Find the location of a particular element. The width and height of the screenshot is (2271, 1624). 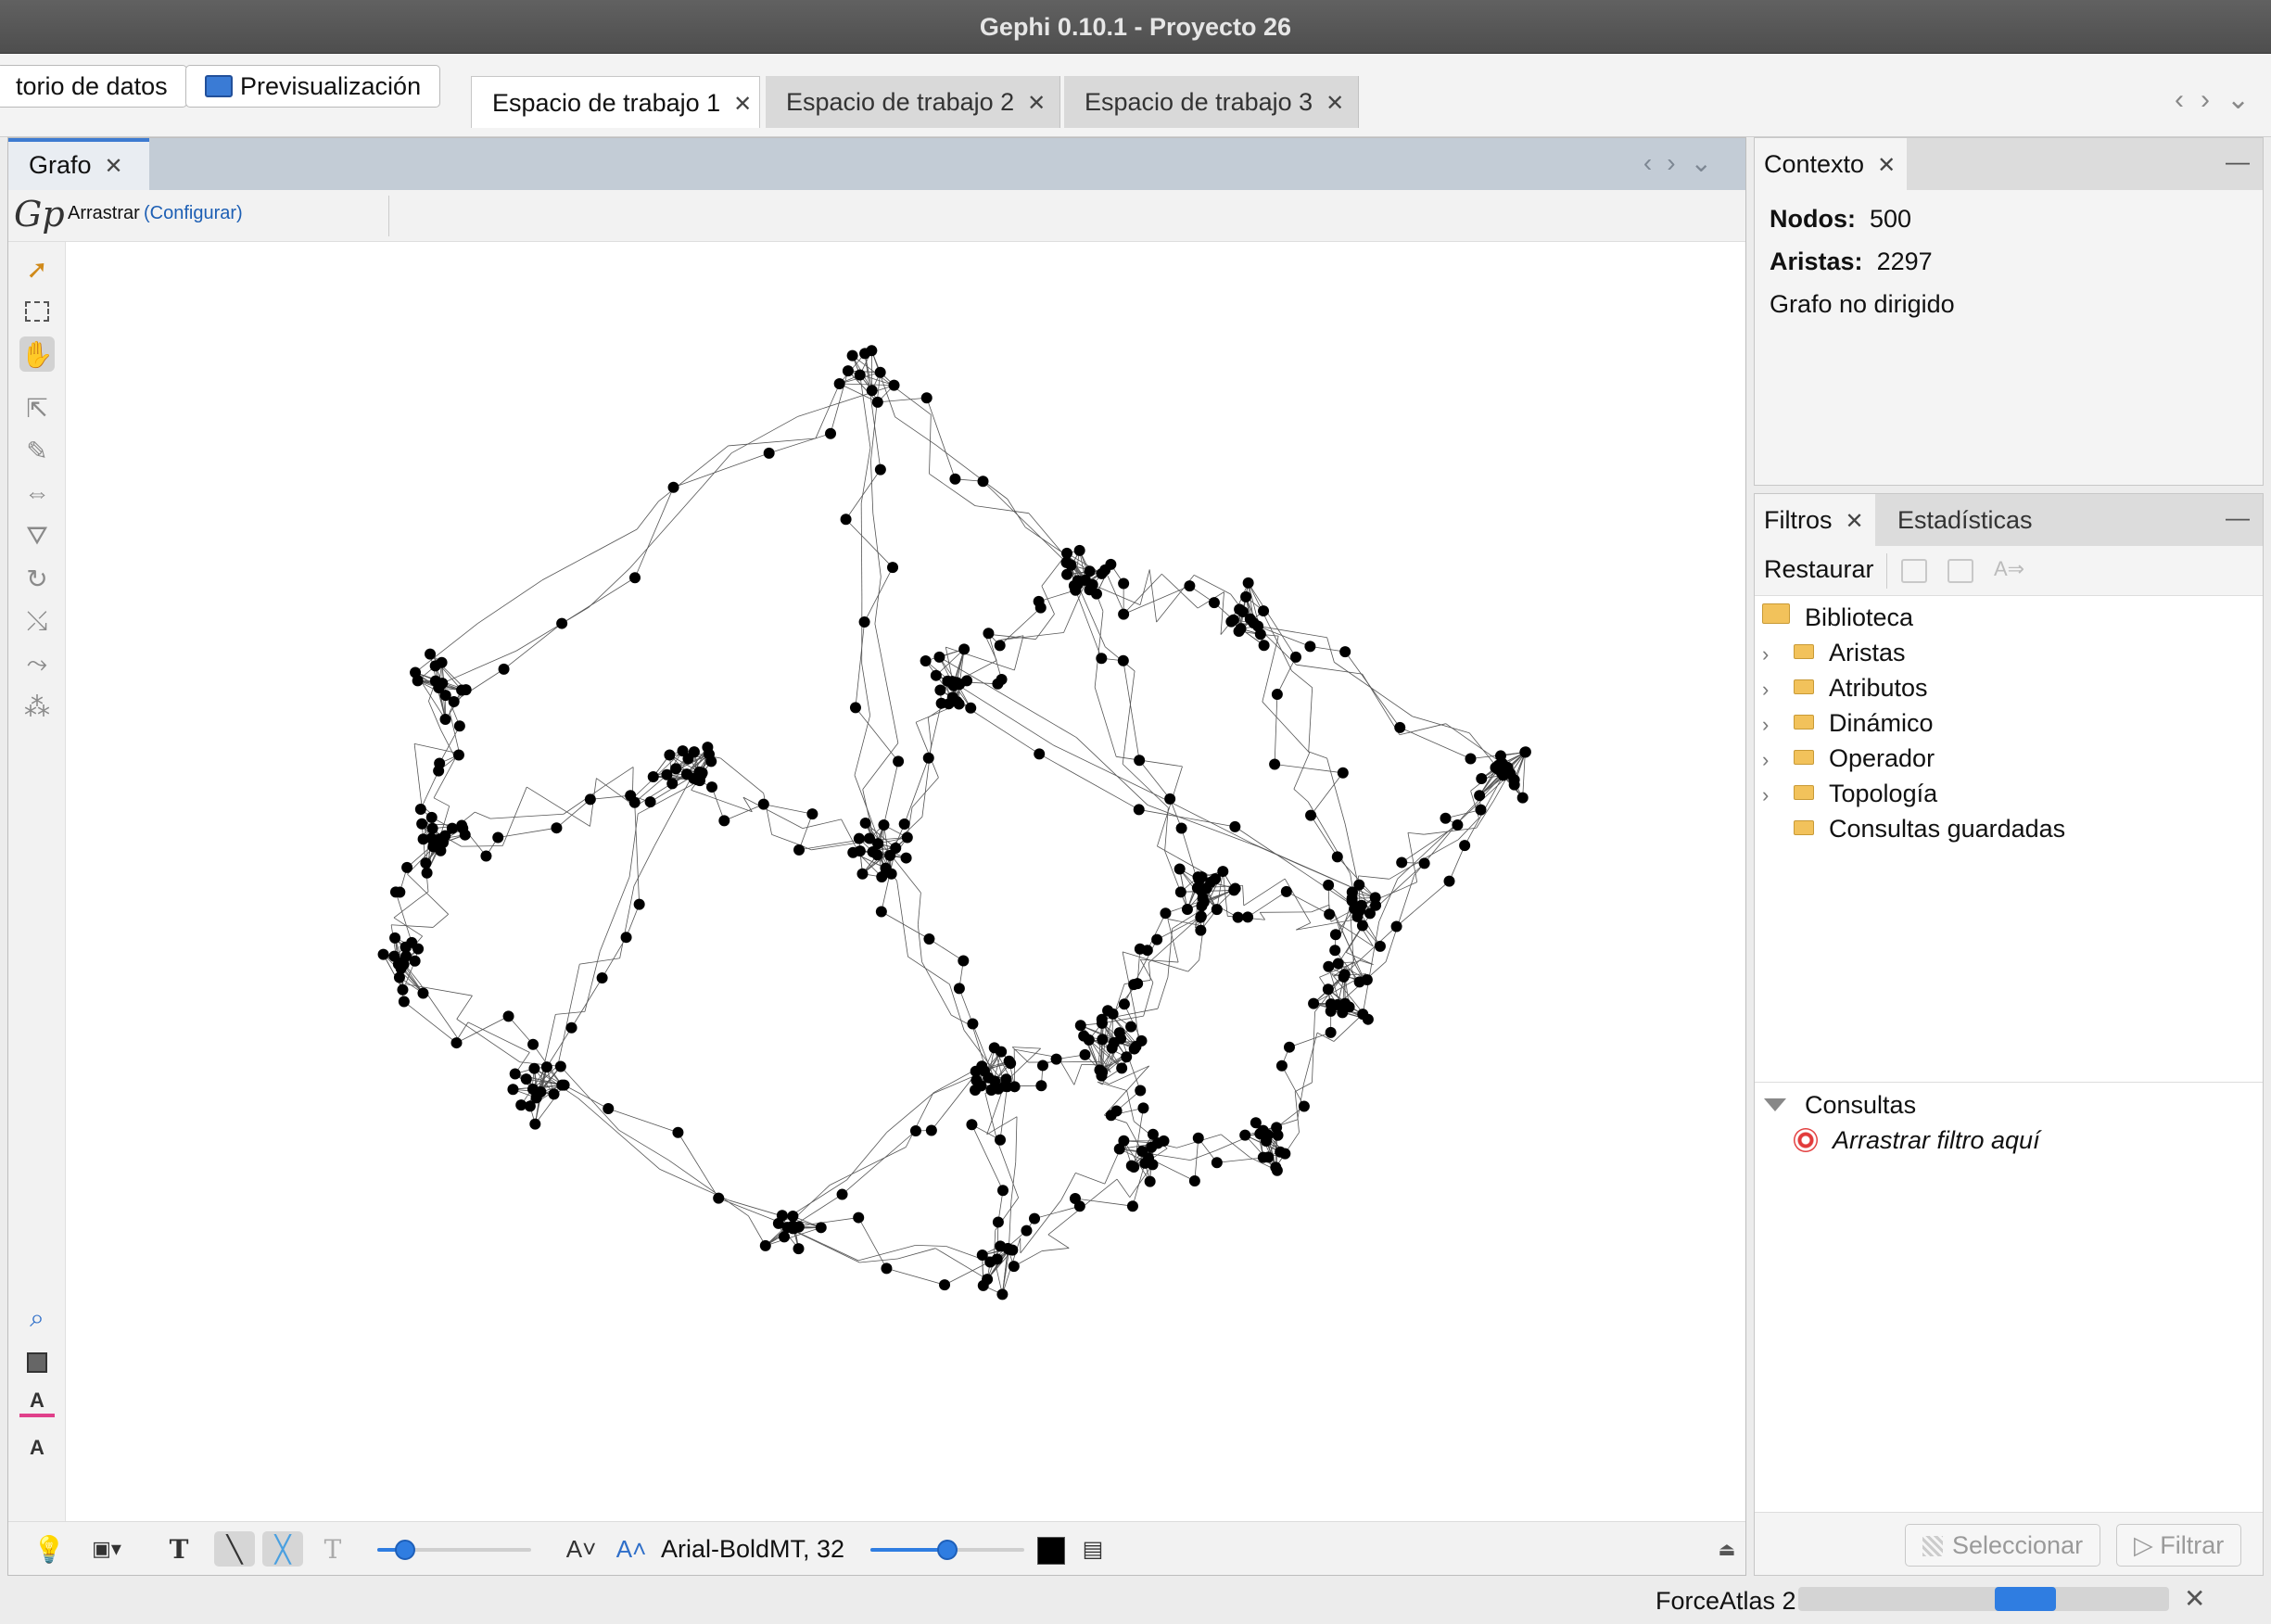

library-item-edges: › Aristas is located at coordinates (1834, 653).